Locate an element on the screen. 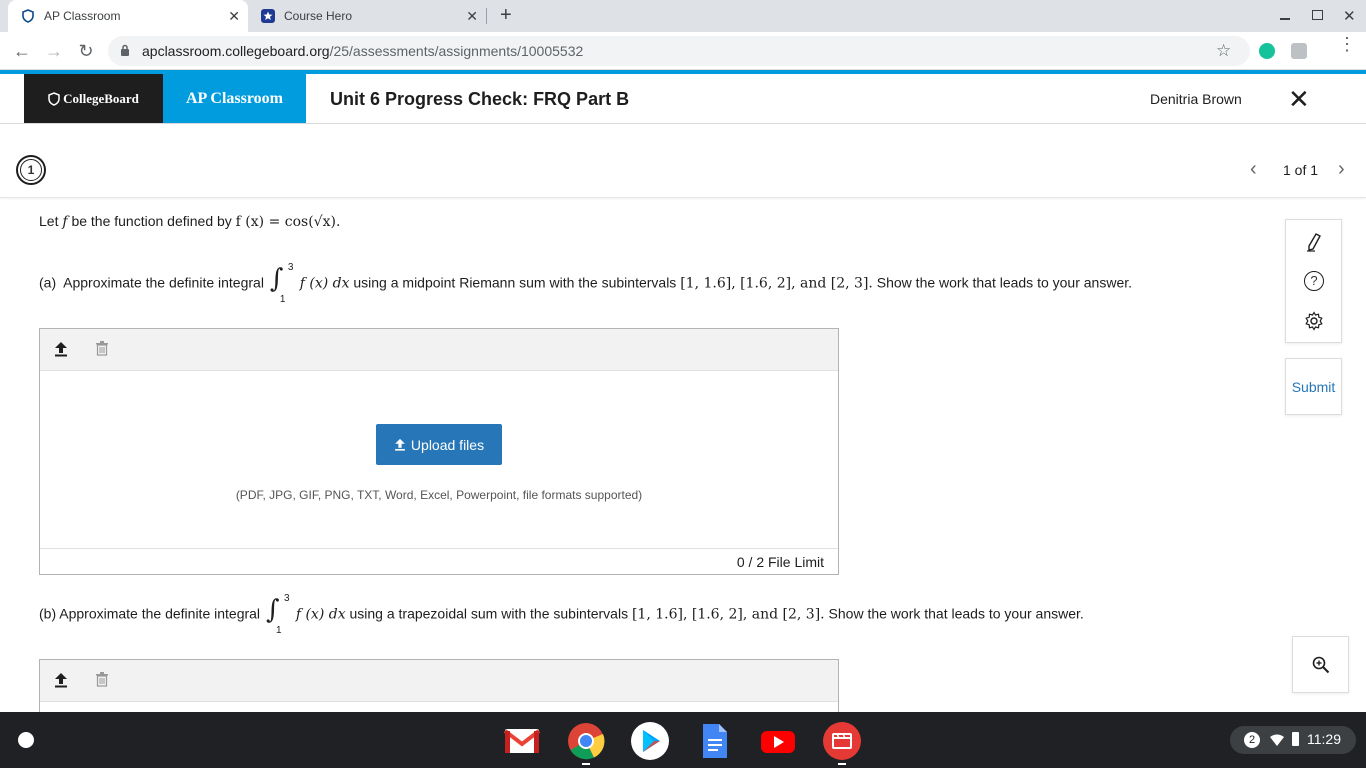 The height and width of the screenshot is (768, 1366). pager: 1 of 1 is located at coordinates (1301, 170).